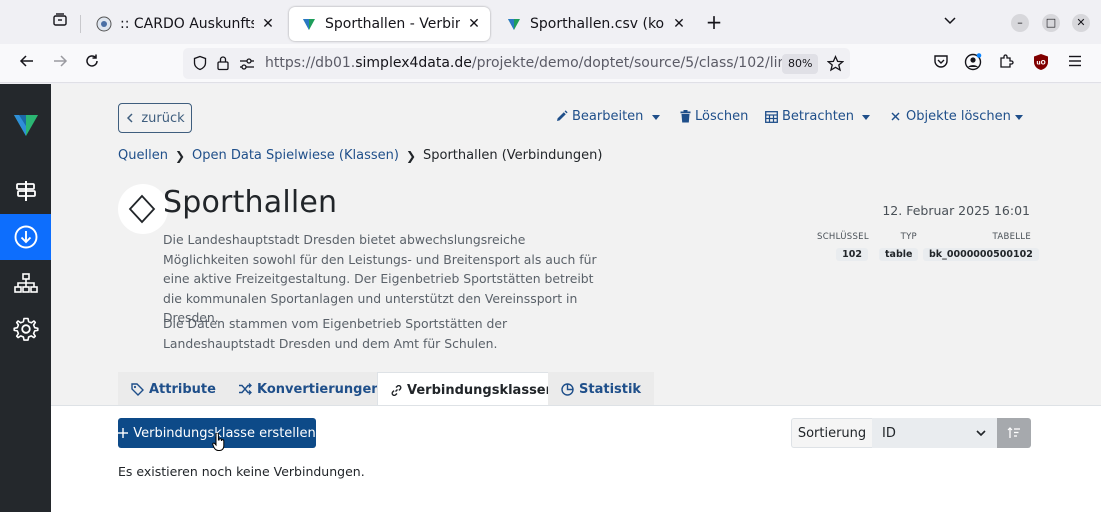 This screenshot has width=1101, height=512. What do you see at coordinates (27, 63) in the screenshot?
I see `back-arrow-icon` at bounding box center [27, 63].